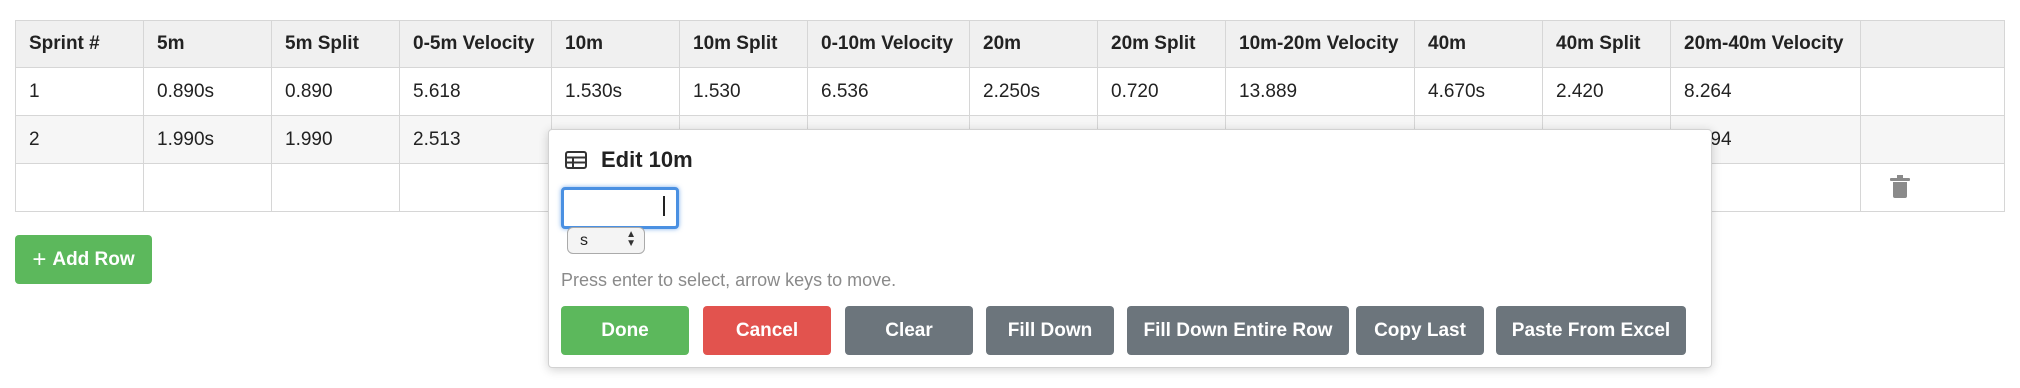  What do you see at coordinates (207, 44) in the screenshot?
I see `header-5m: 5m` at bounding box center [207, 44].